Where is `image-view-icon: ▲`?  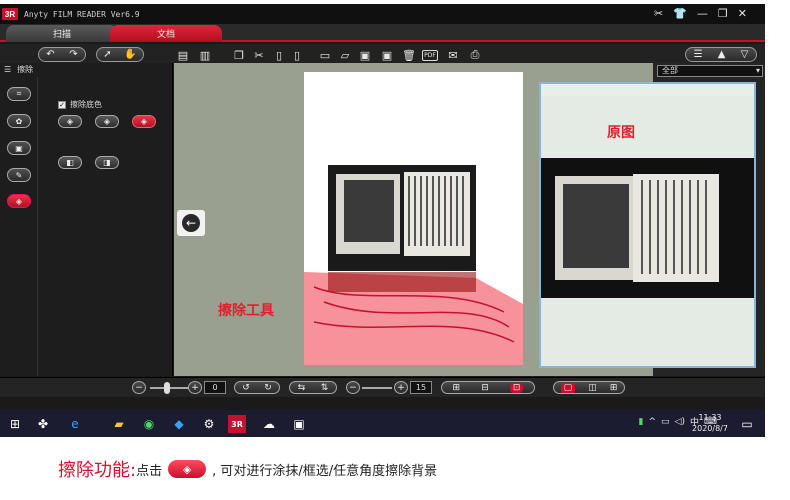
image-view-icon: ▲ is located at coordinates (722, 54).